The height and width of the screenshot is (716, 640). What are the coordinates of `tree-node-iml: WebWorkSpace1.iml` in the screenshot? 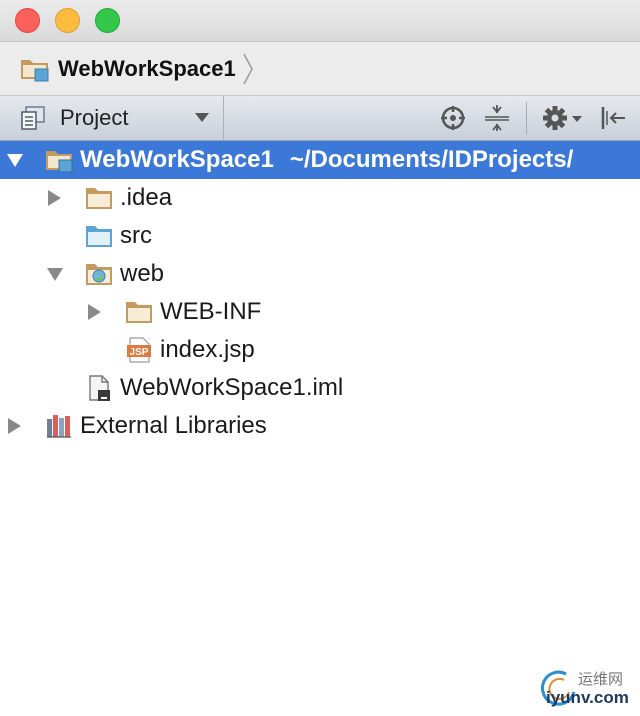 It's located at (320, 388).